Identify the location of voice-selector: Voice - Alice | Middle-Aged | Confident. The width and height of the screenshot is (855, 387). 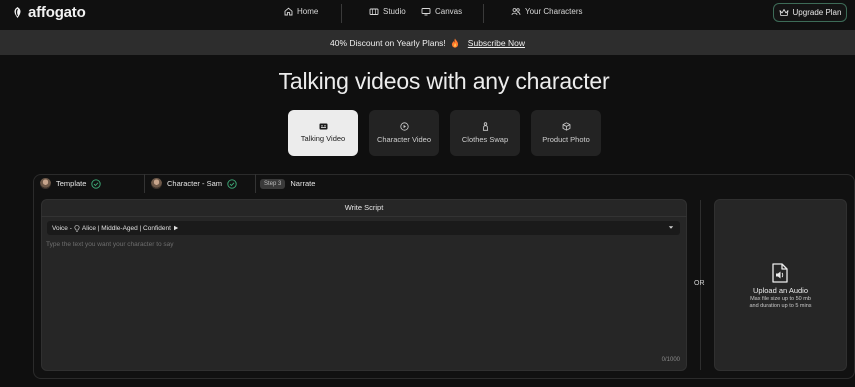
(363, 228).